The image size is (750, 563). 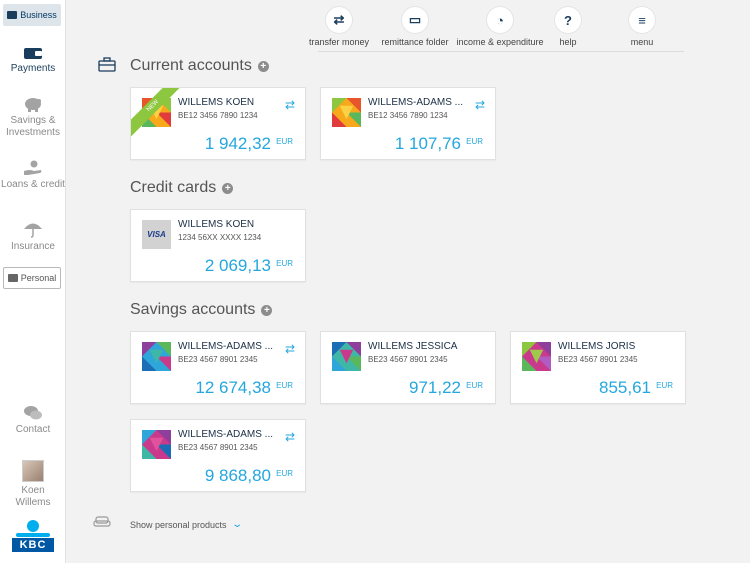 What do you see at coordinates (33, 167) in the screenshot?
I see `hand-coin-icon` at bounding box center [33, 167].